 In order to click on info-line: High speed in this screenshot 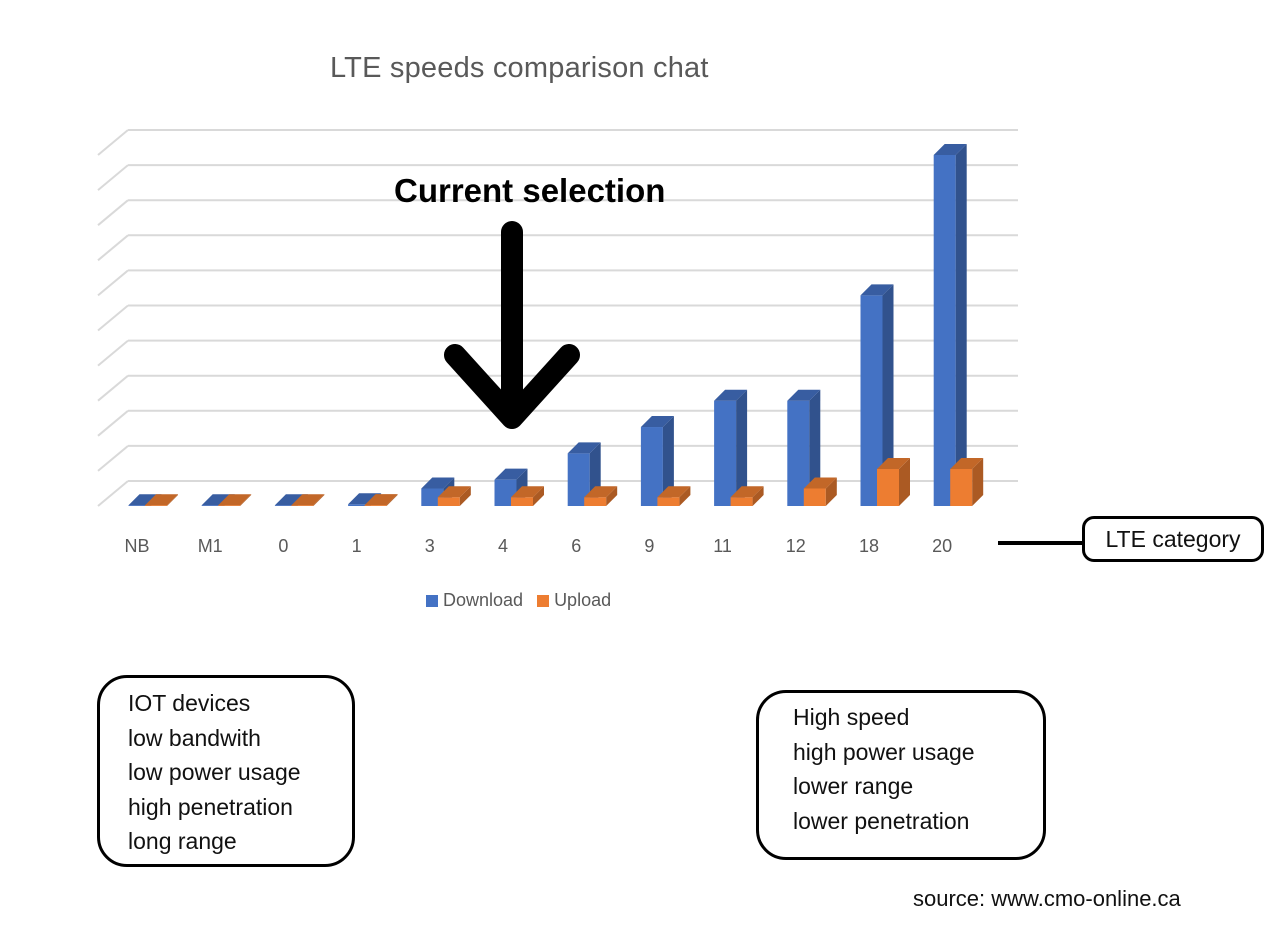, I will do `click(851, 717)`.